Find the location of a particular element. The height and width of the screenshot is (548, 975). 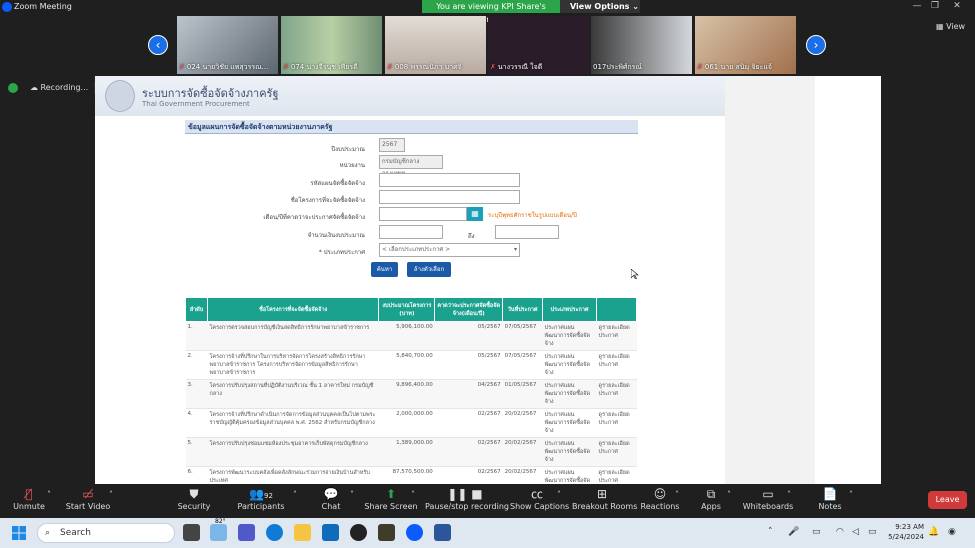

budget-from-input is located at coordinates (411, 232).